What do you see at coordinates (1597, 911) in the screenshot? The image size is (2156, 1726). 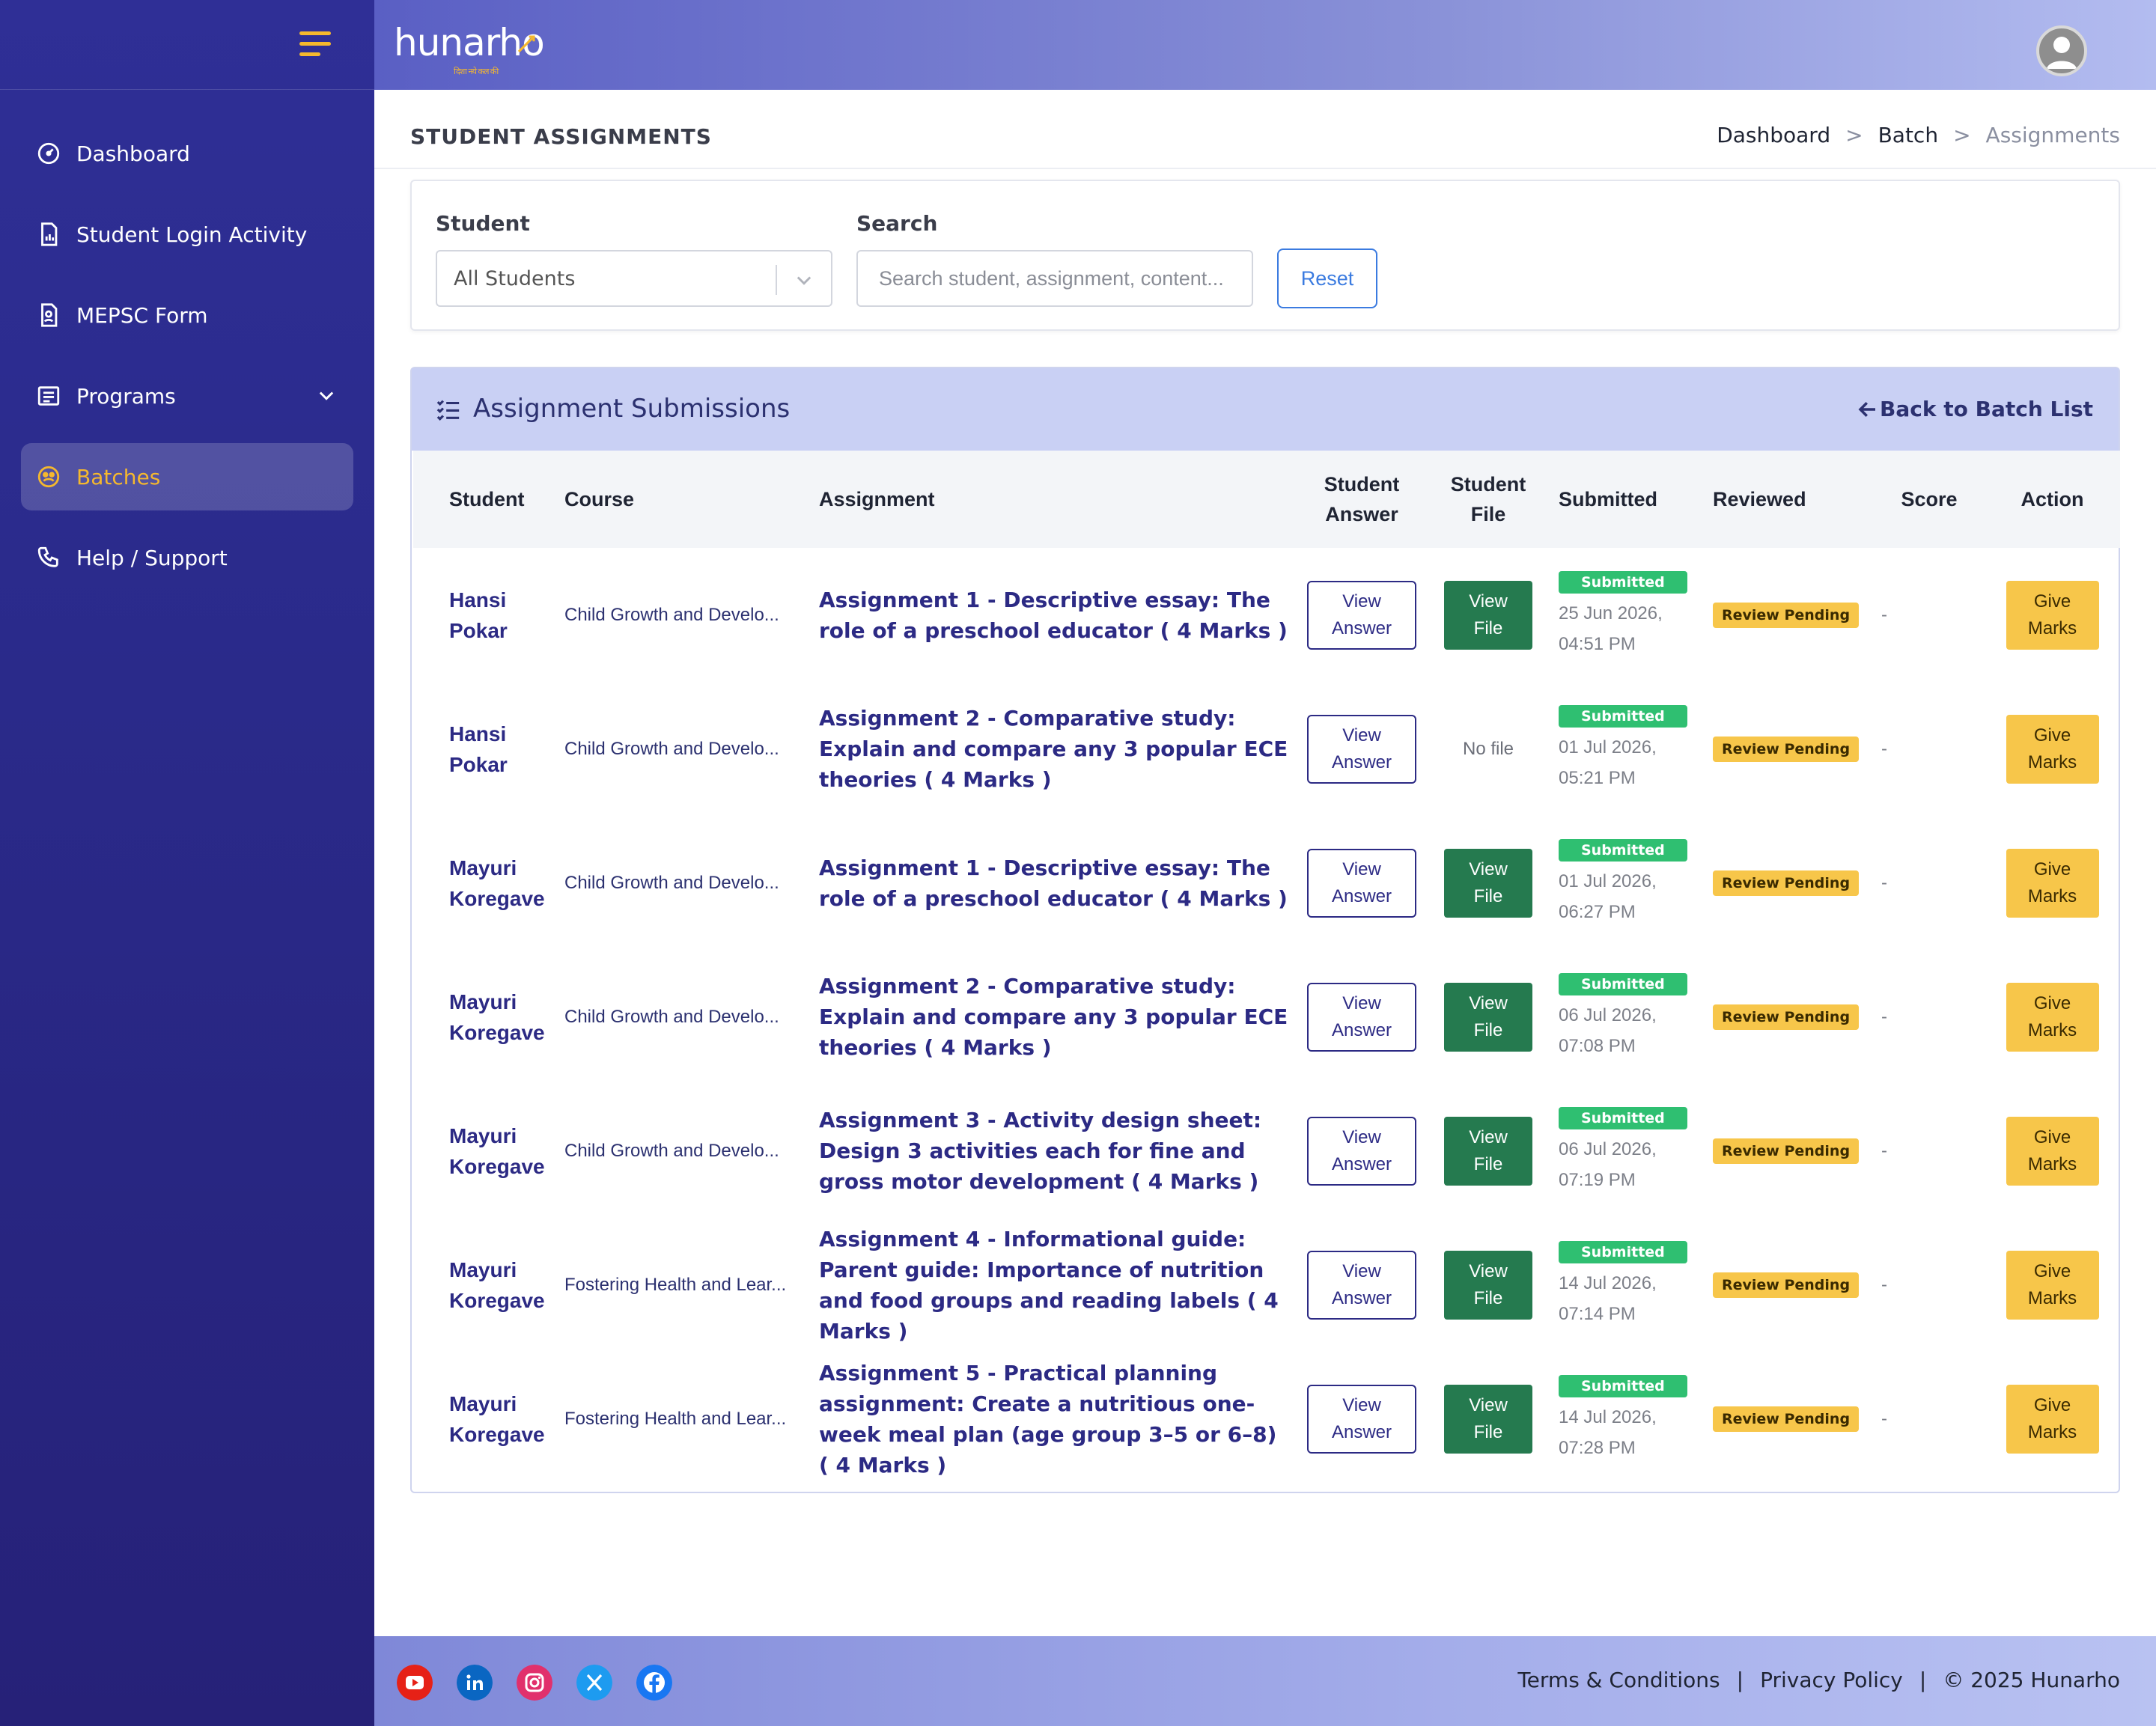 I see `submitted-time: 06:27 PM` at bounding box center [1597, 911].